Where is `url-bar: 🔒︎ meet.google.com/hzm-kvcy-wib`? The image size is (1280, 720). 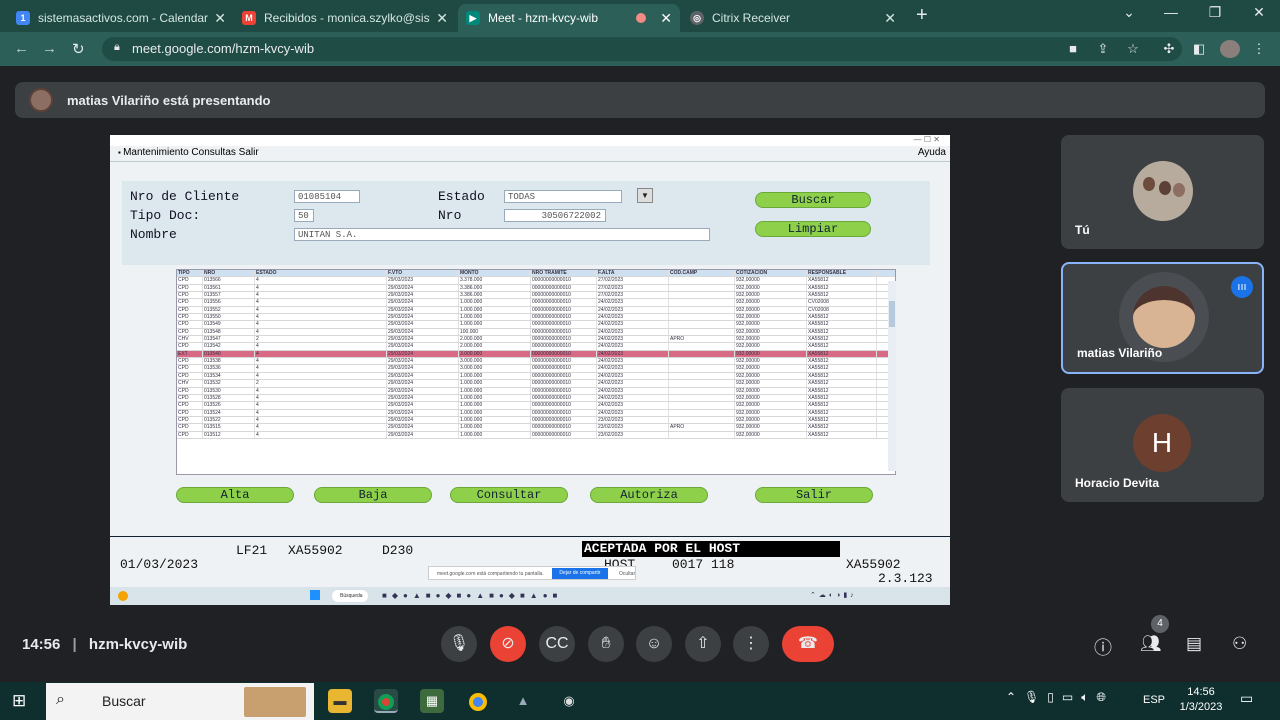 url-bar: 🔒︎ meet.google.com/hzm-kvcy-wib is located at coordinates (642, 49).